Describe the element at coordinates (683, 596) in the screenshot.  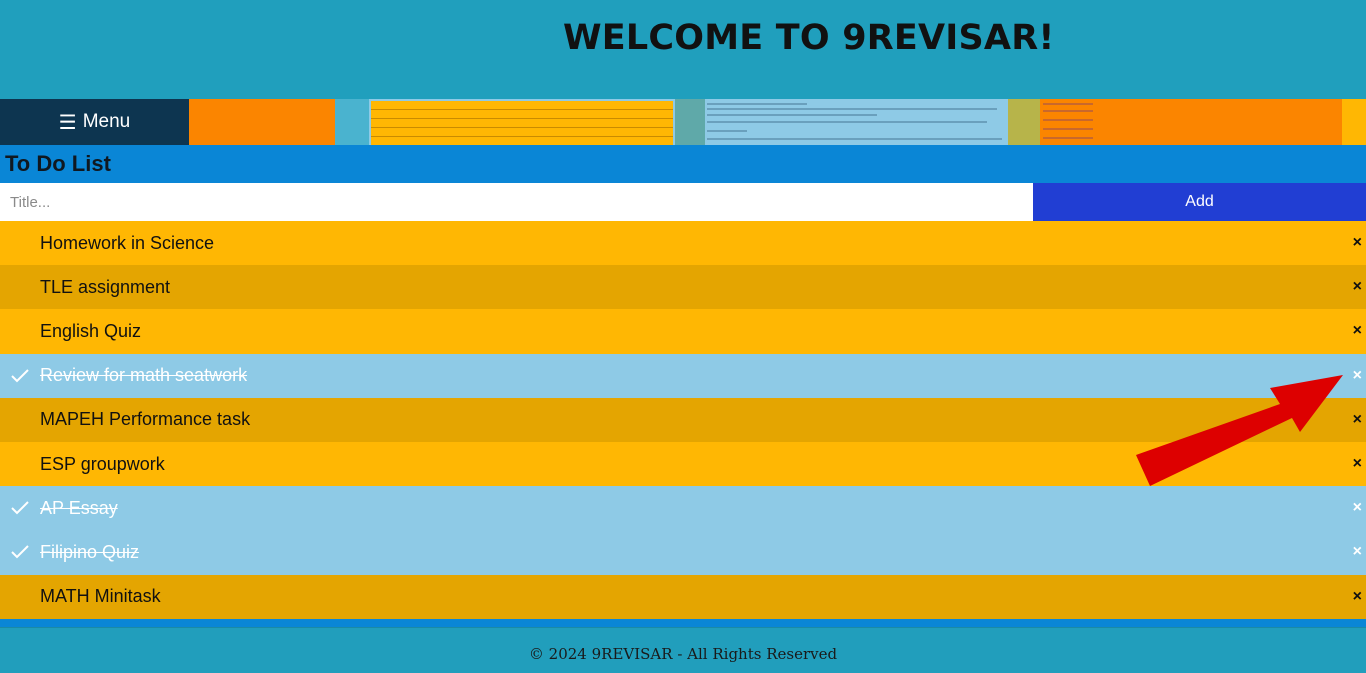
I see `todo-item: MATH Minitask ×` at that location.